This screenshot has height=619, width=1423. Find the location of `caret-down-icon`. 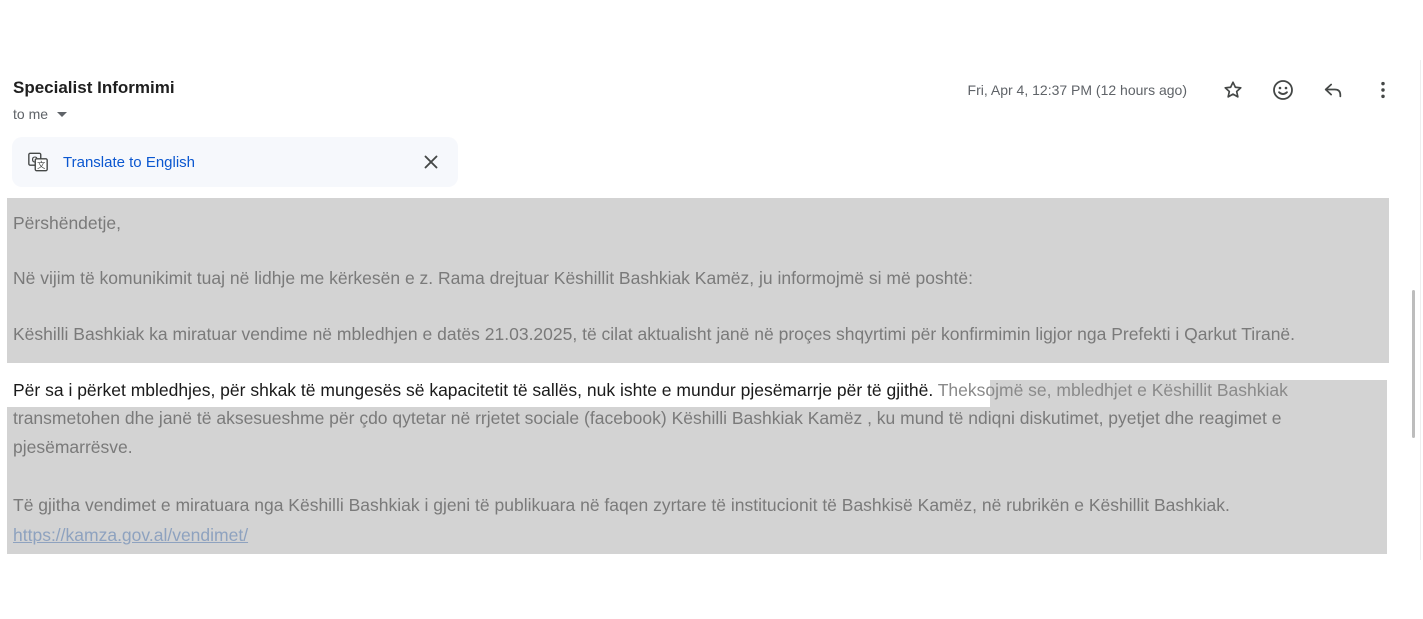

caret-down-icon is located at coordinates (62, 114).